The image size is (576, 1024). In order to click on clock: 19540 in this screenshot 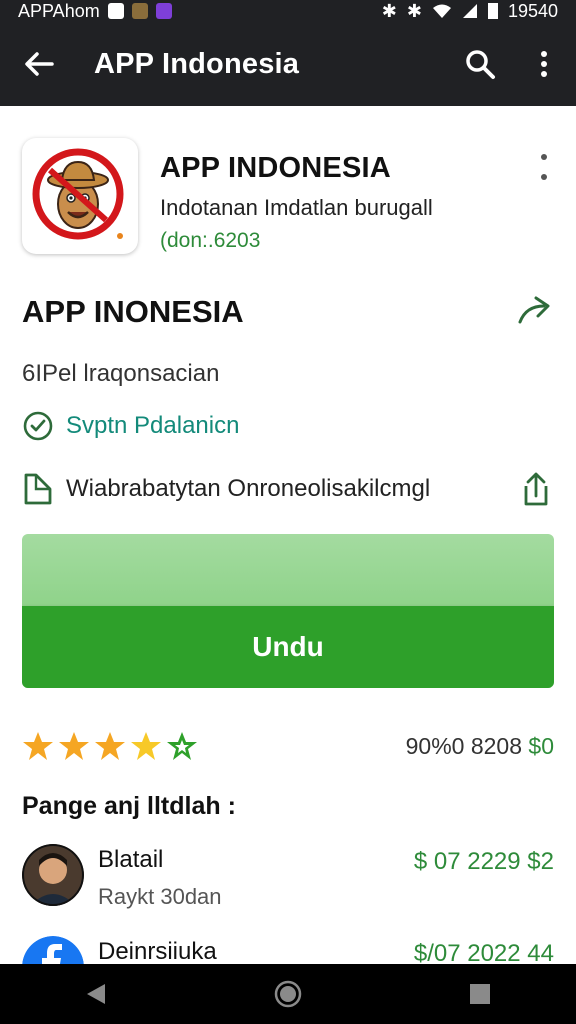, I will do `click(532, 10)`.